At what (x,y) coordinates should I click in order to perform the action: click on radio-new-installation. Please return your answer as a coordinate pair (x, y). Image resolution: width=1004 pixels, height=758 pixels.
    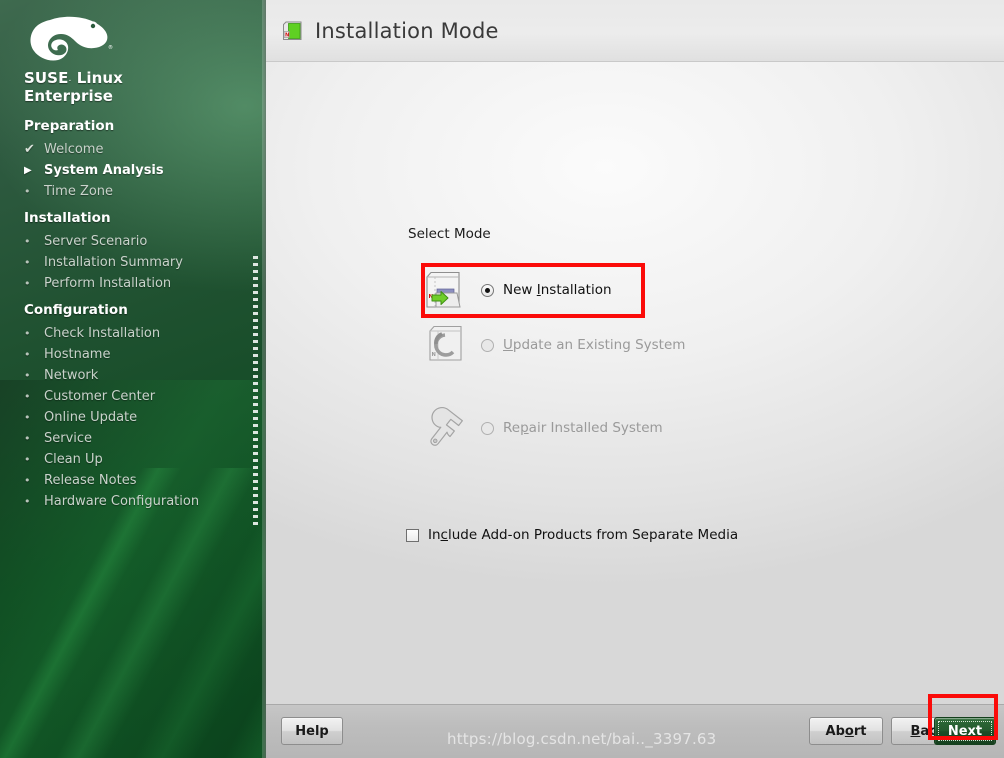
    Looking at the image, I should click on (487, 290).